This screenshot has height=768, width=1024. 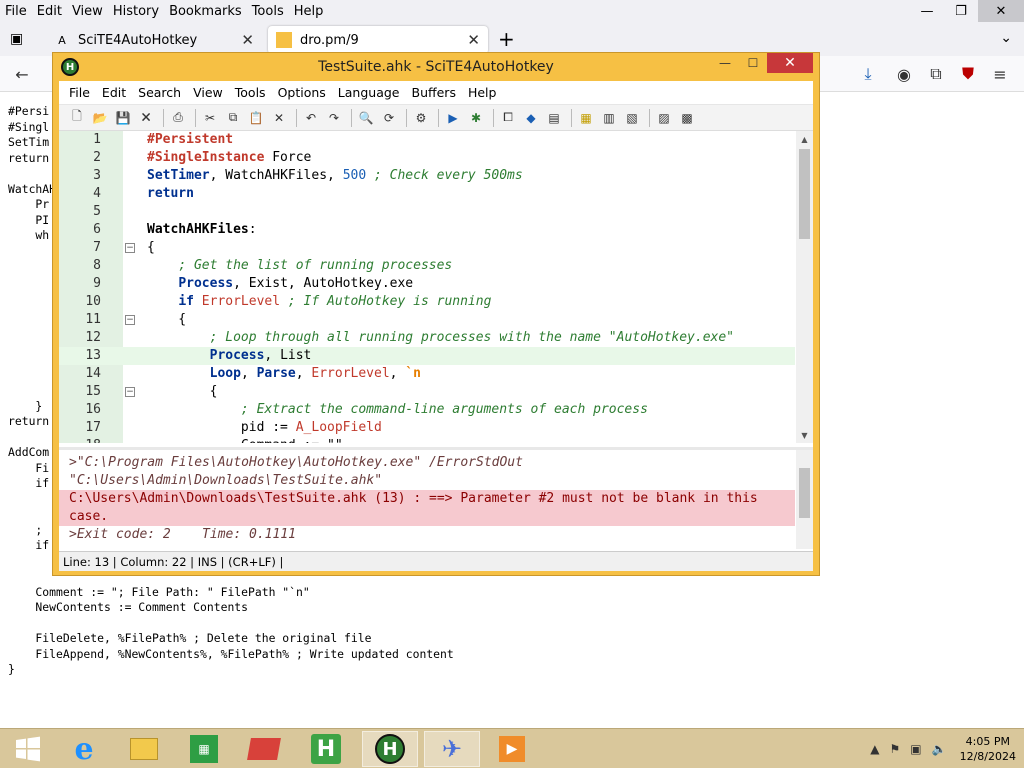 What do you see at coordinates (506, 39) in the screenshot?
I see `new-tab-icon: +` at bounding box center [506, 39].